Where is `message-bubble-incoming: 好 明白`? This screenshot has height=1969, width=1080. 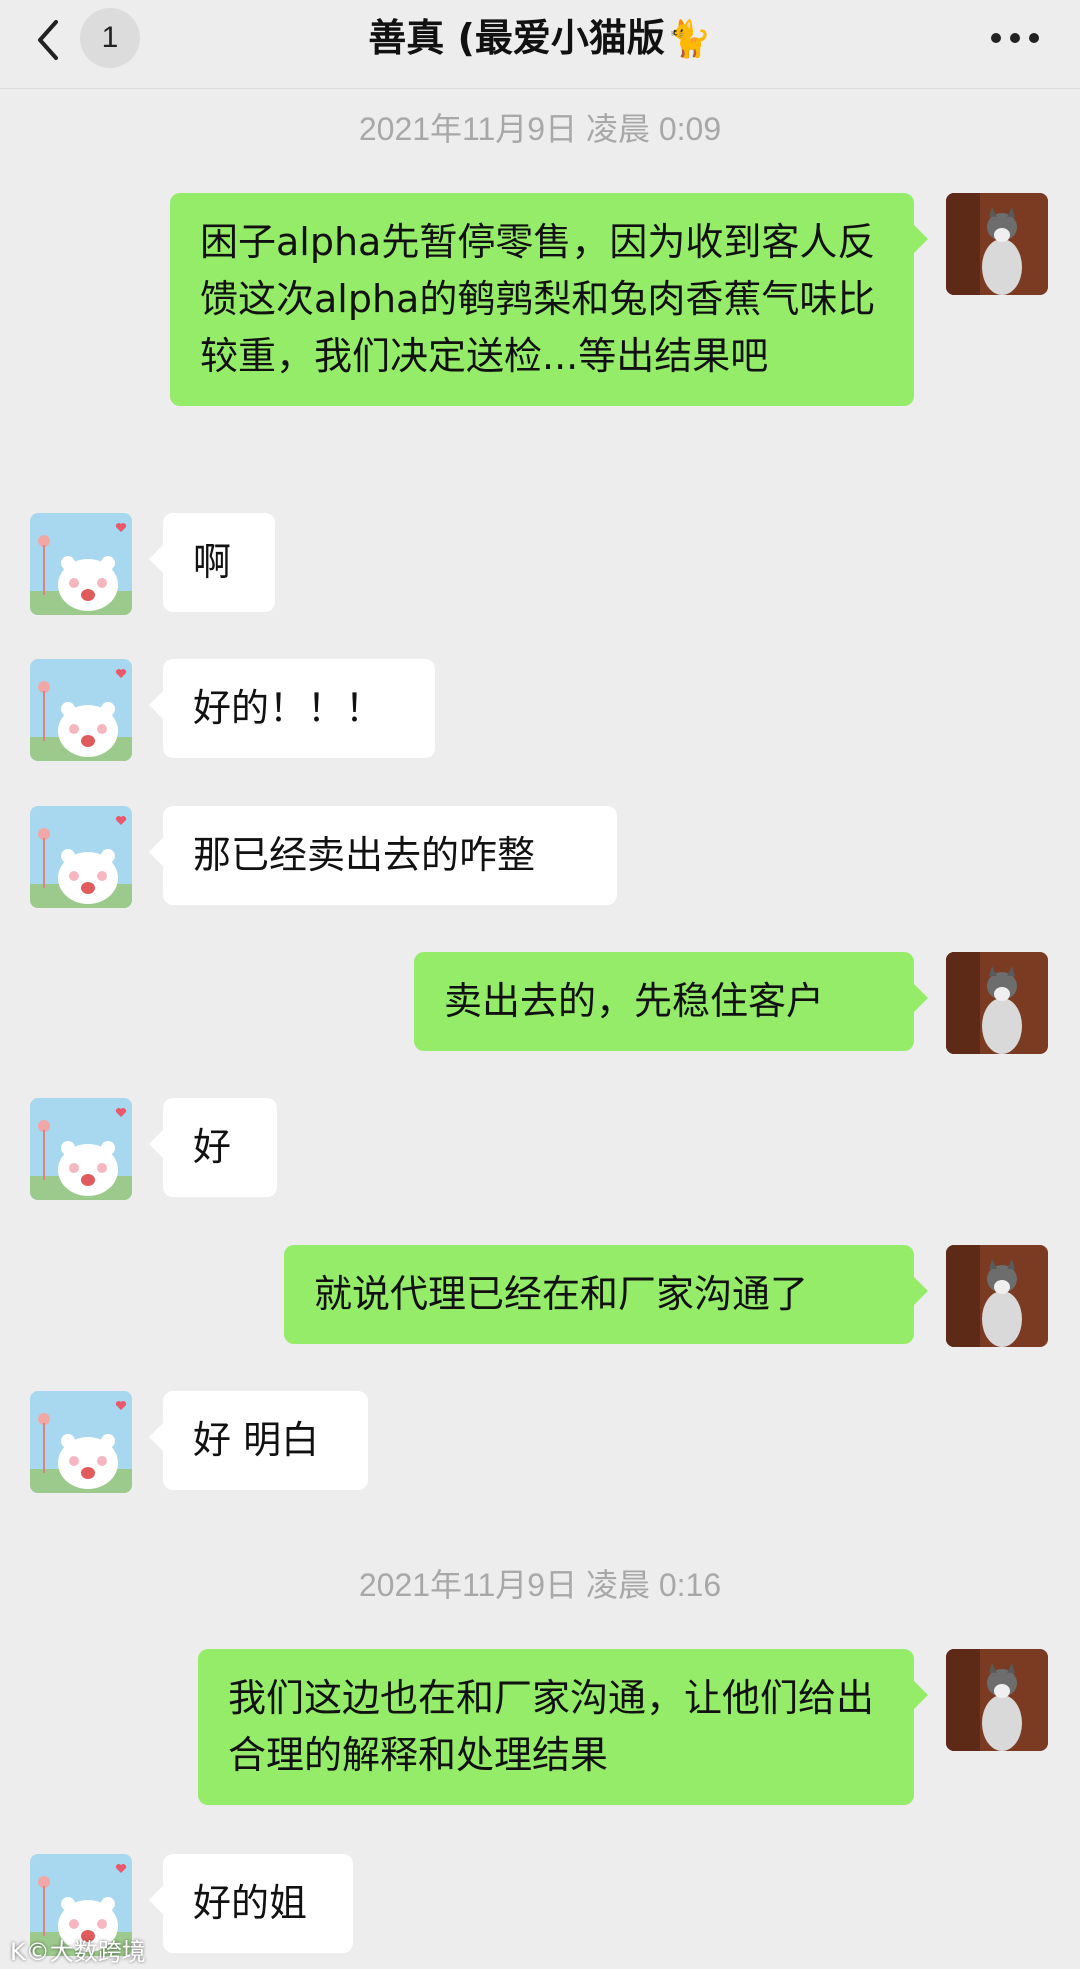 message-bubble-incoming: 好 明白 is located at coordinates (258, 1440).